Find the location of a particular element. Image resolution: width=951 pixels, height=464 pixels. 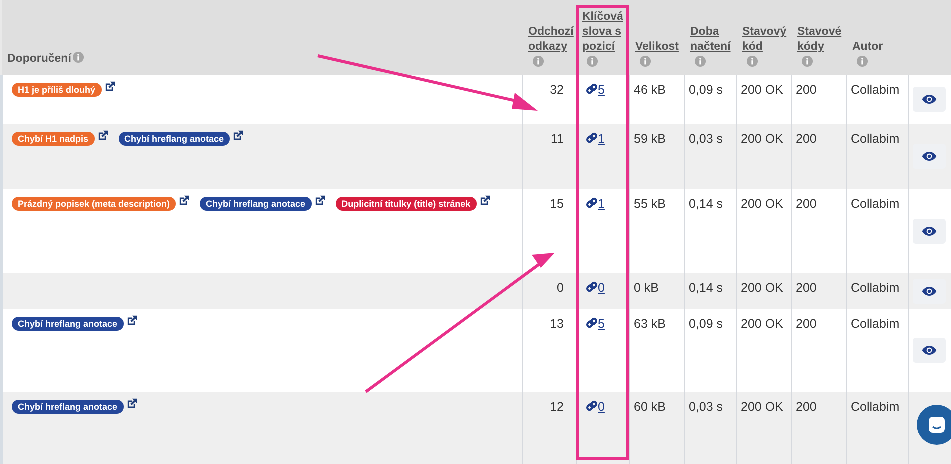

table-cell: 15 is located at coordinates (557, 204).